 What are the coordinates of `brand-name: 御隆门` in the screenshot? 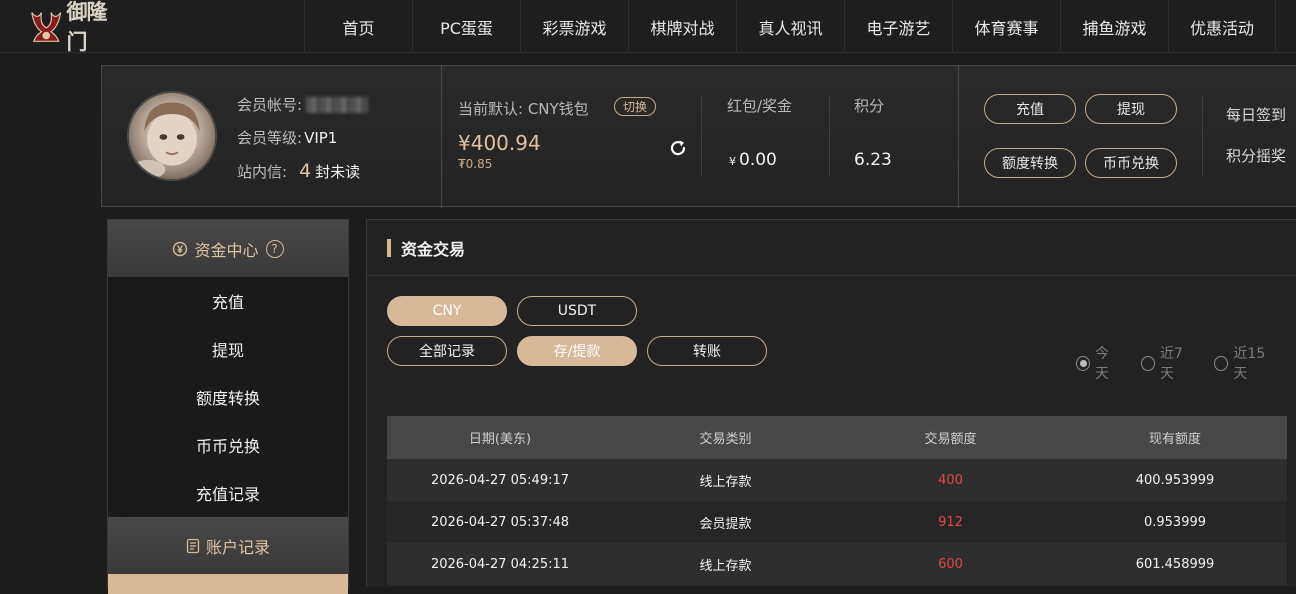 It's located at (86, 27).